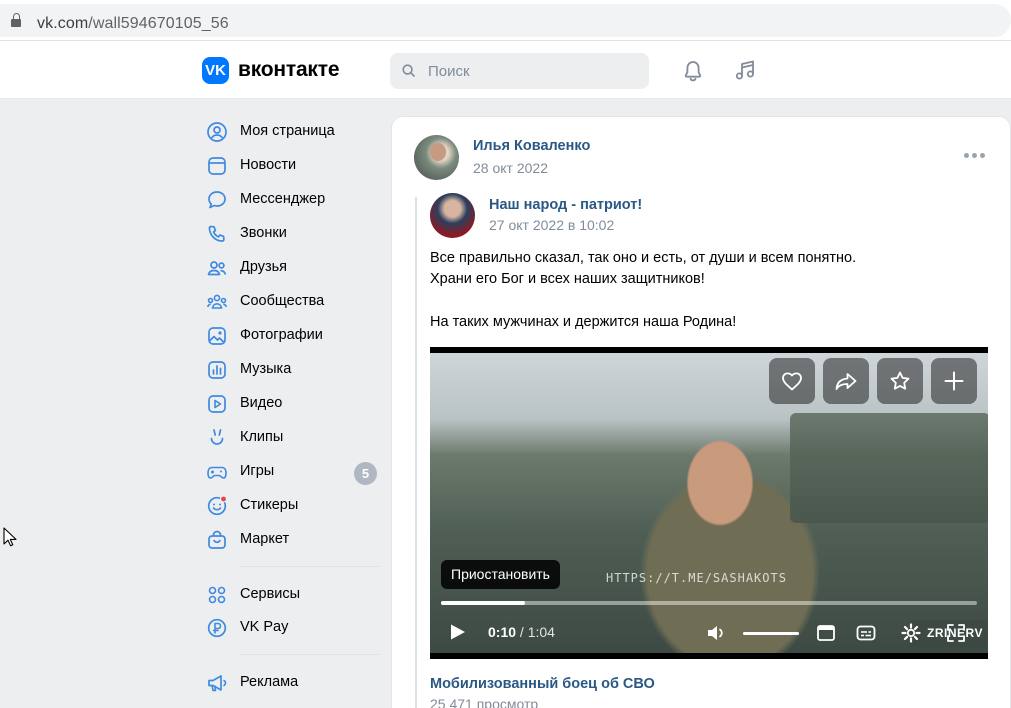 This screenshot has width=1011, height=708. What do you see at coordinates (217, 200) in the screenshot?
I see `message-bubble-icon` at bounding box center [217, 200].